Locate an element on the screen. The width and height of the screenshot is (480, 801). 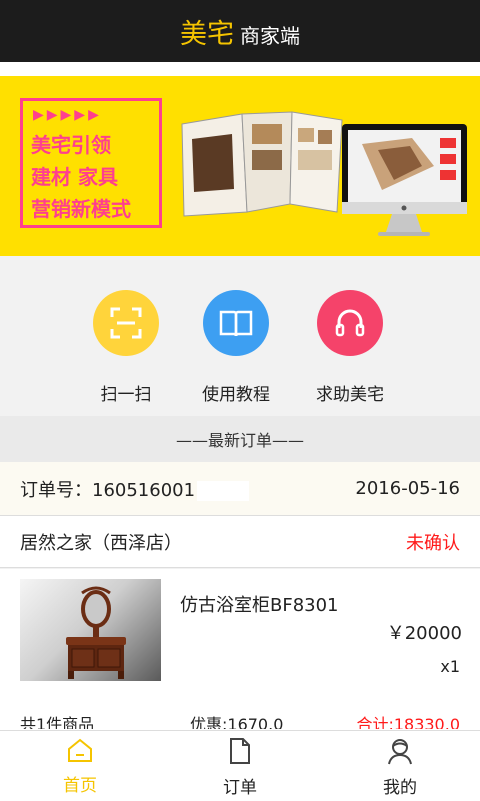
summary-discount: 优惠:1670.0 is located at coordinates (237, 722).